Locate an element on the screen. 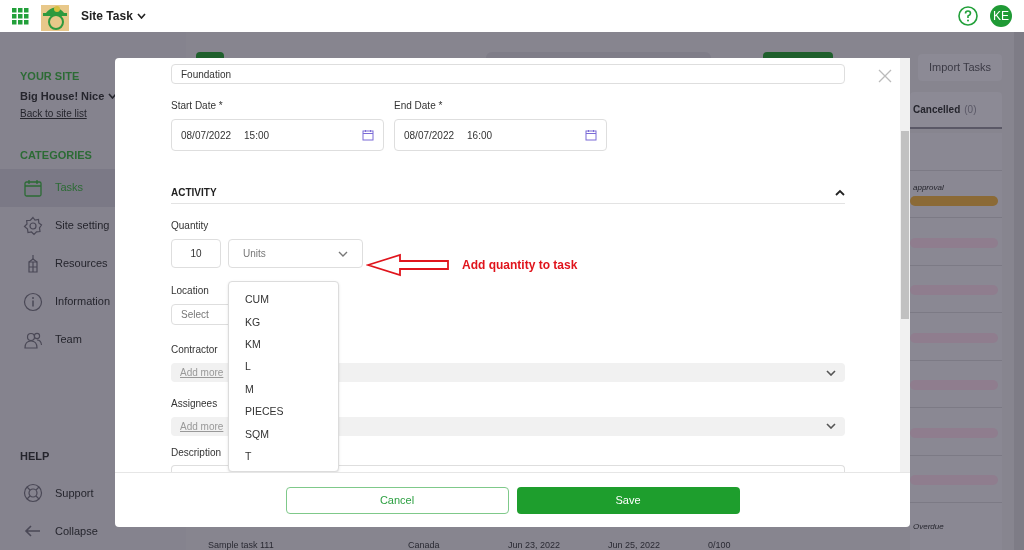 This screenshot has height=550, width=1024. table-cell-text: 0/100 is located at coordinates (720, 544).